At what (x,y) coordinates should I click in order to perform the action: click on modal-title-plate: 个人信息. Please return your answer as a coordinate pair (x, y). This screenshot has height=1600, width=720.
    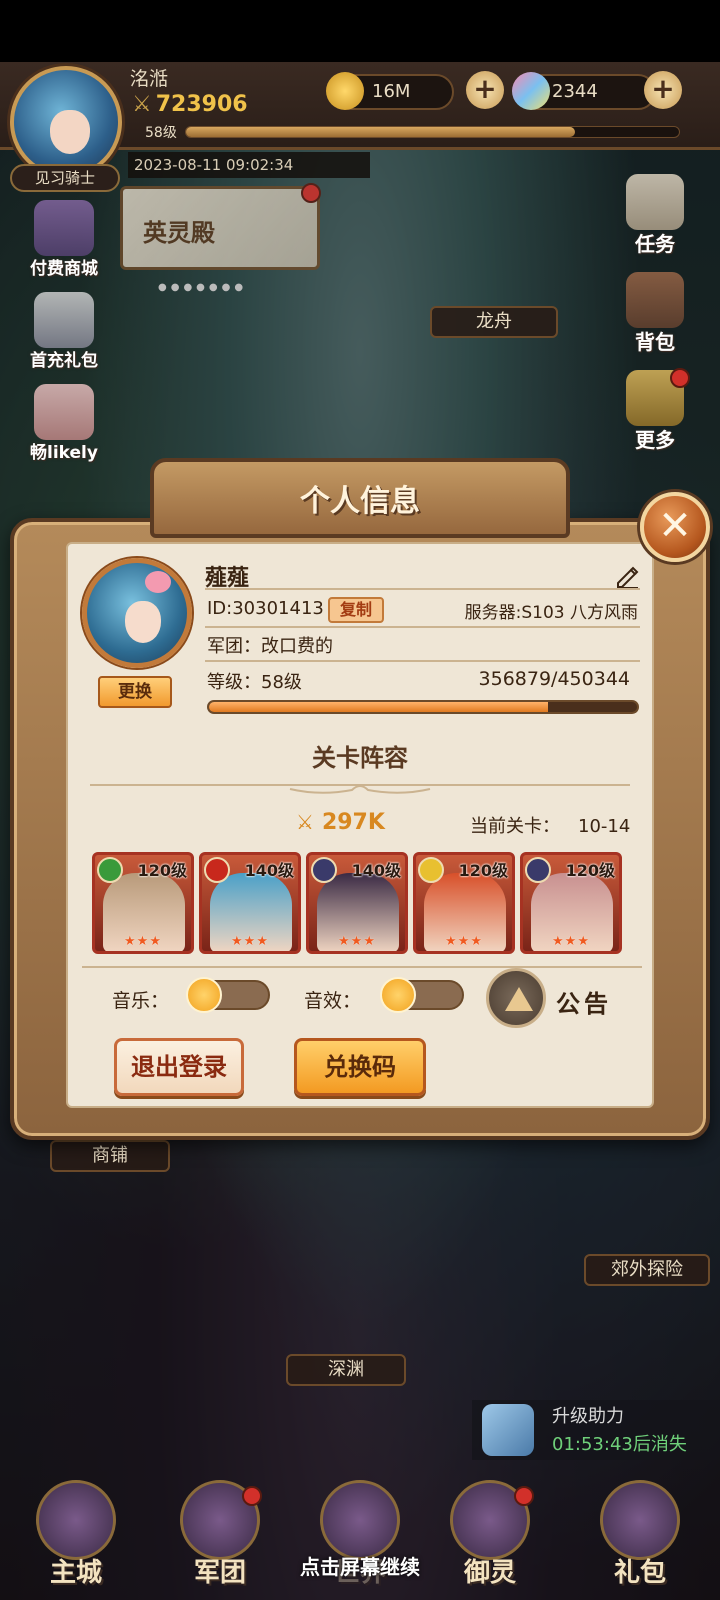
    Looking at the image, I should click on (360, 498).